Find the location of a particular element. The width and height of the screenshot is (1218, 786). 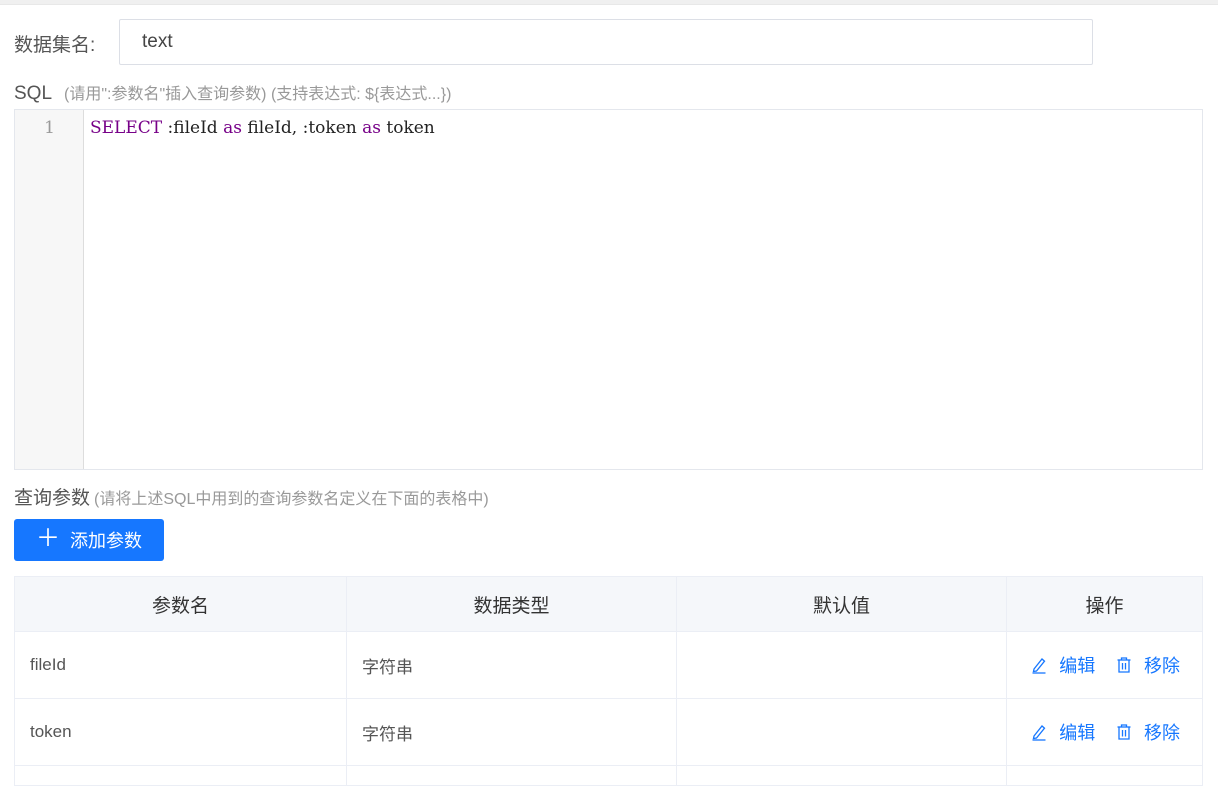

query-params-title: 查询参数 (请将上述SQL中用到的查询参数名定义在下面的表格中) is located at coordinates (251, 496).